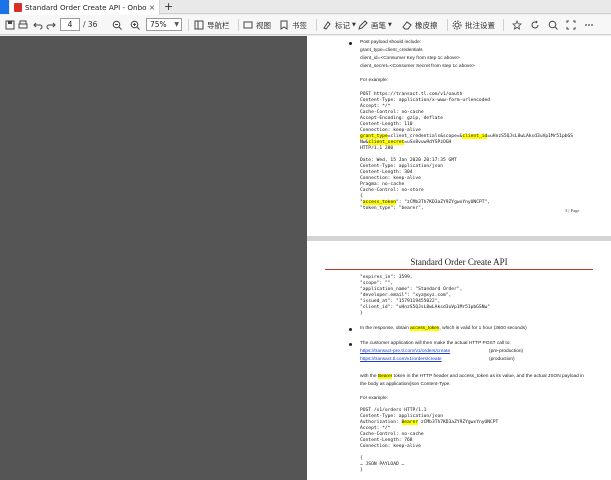 The image size is (611, 480). I want to click on undo-icon, so click(38, 26).